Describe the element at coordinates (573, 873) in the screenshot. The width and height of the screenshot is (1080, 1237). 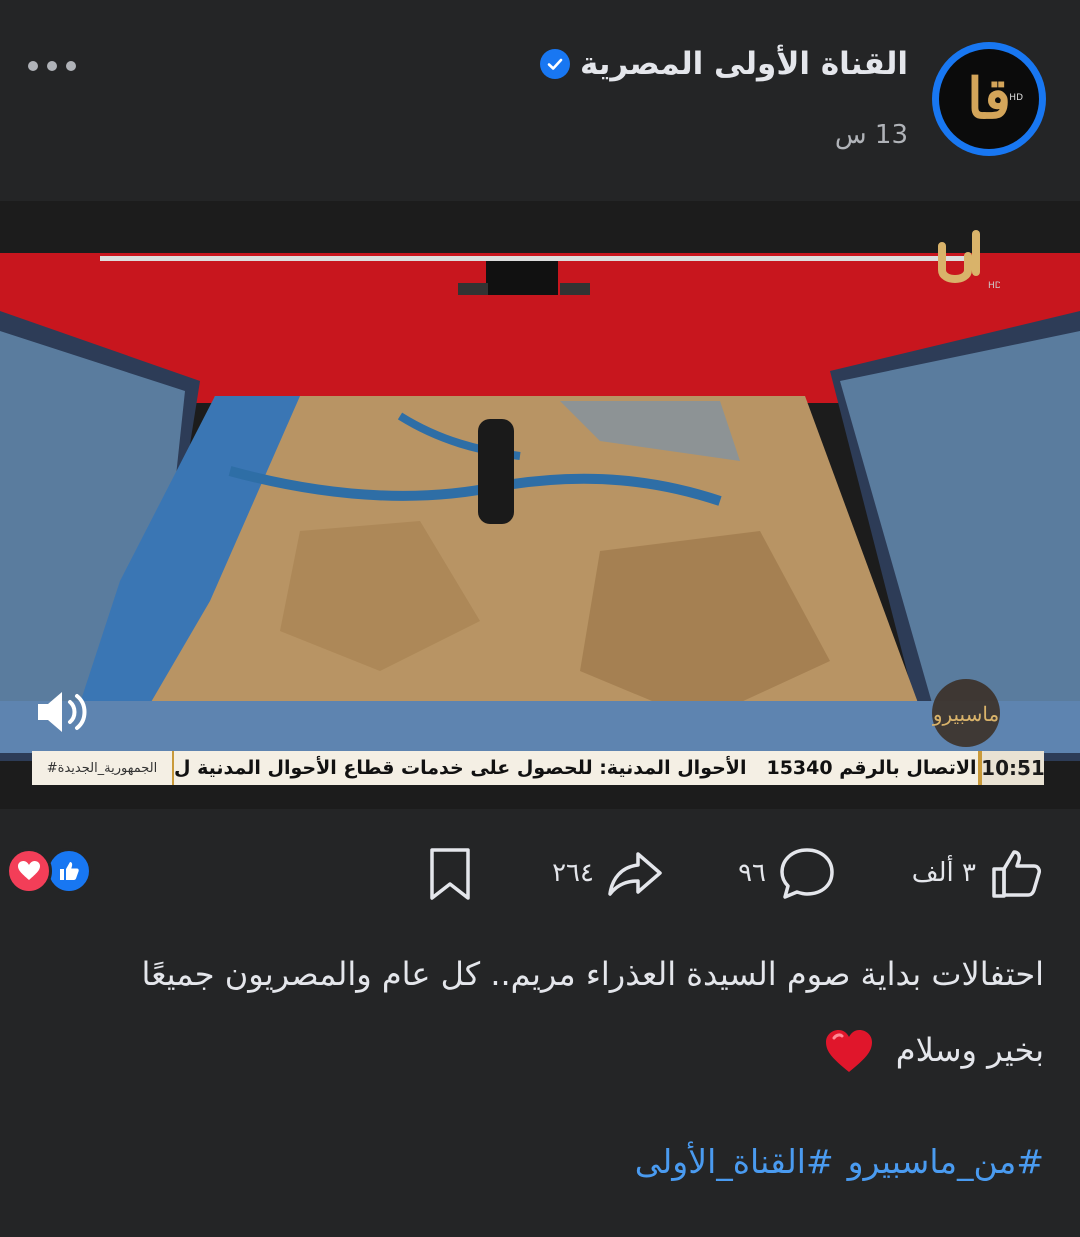
I see `share-count: ٢٦٤` at that location.